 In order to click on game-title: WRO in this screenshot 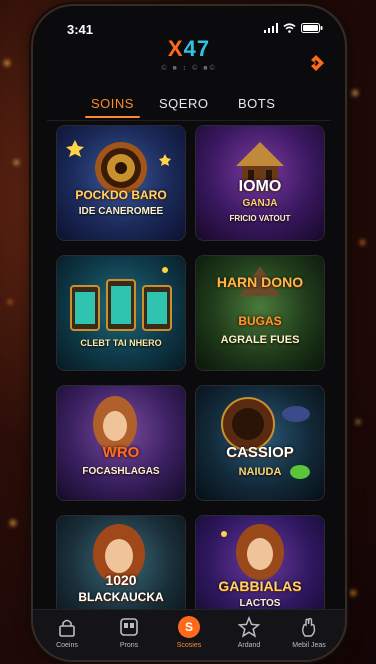, I will do `click(121, 452)`.